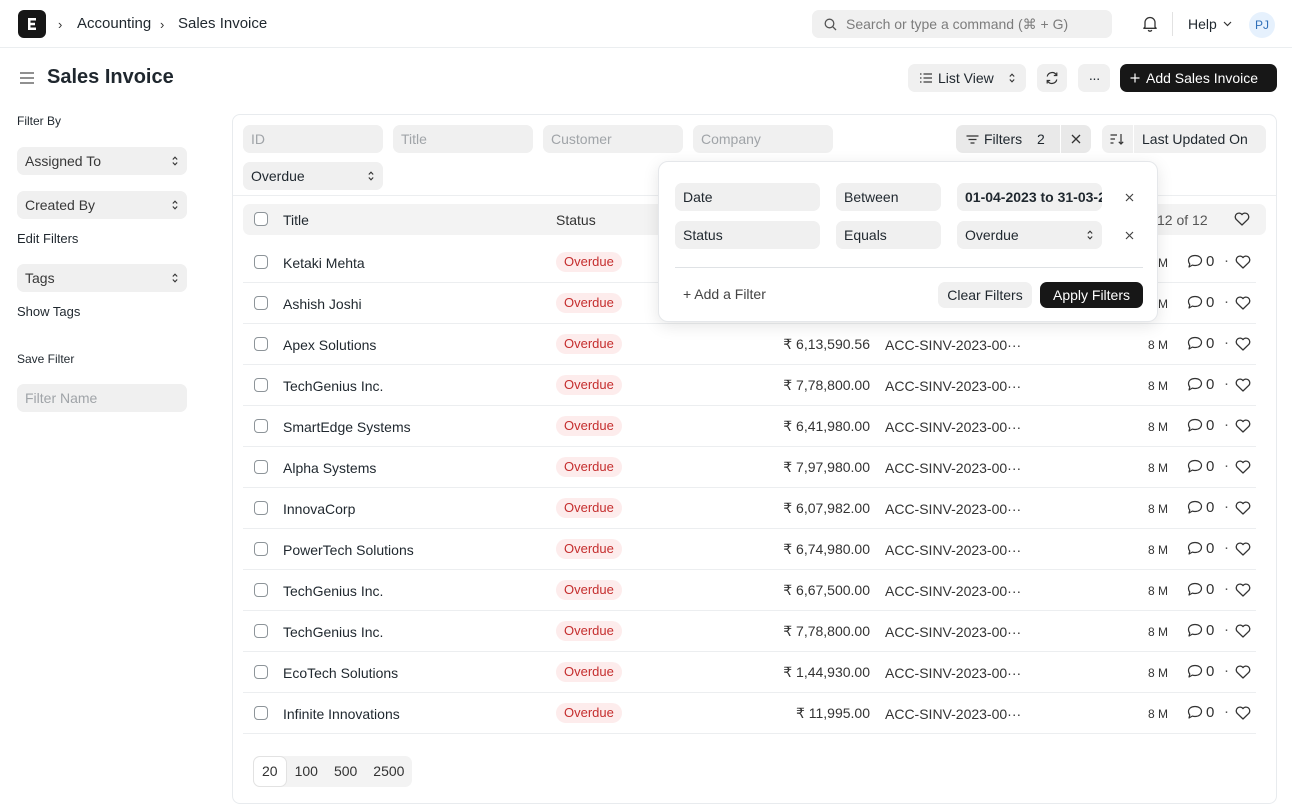  What do you see at coordinates (985, 295) in the screenshot?
I see `clear-filters-button: Clear Filters` at bounding box center [985, 295].